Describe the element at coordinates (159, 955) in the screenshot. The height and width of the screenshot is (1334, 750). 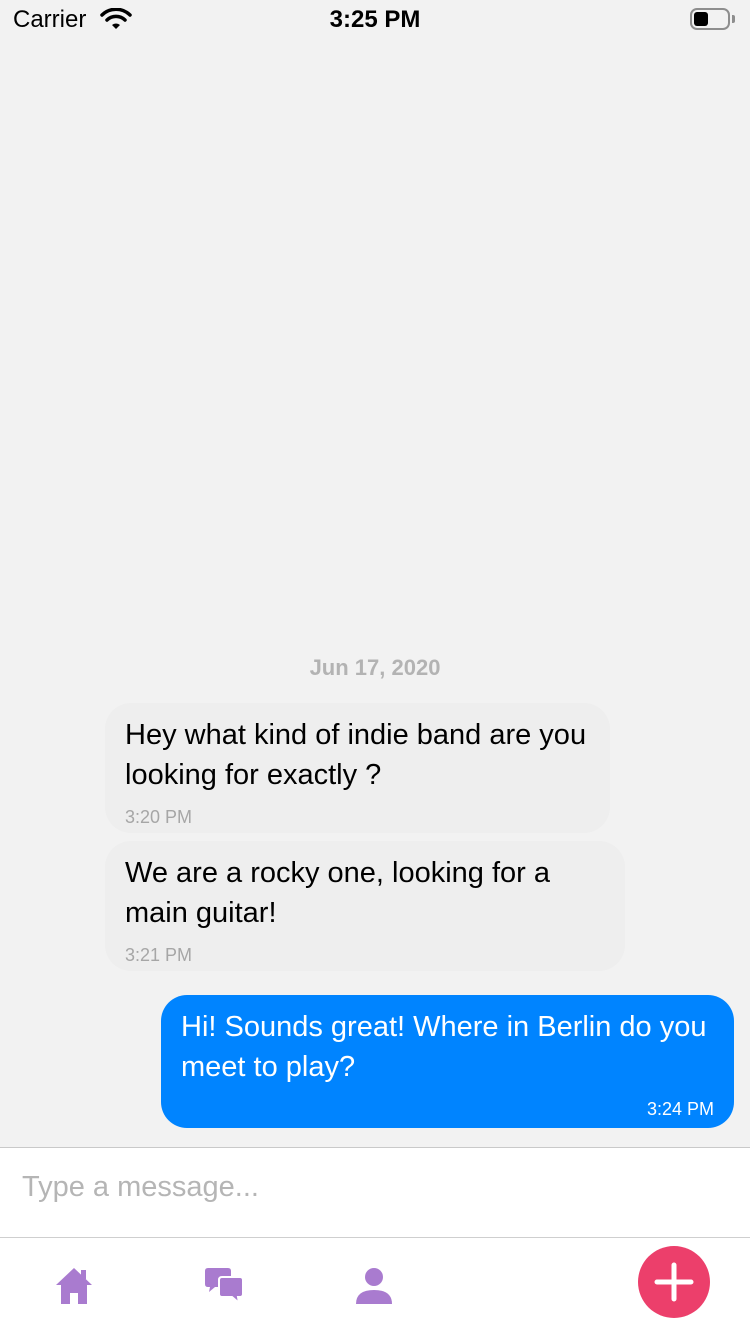
I see `message-time: 3:21 PM` at that location.